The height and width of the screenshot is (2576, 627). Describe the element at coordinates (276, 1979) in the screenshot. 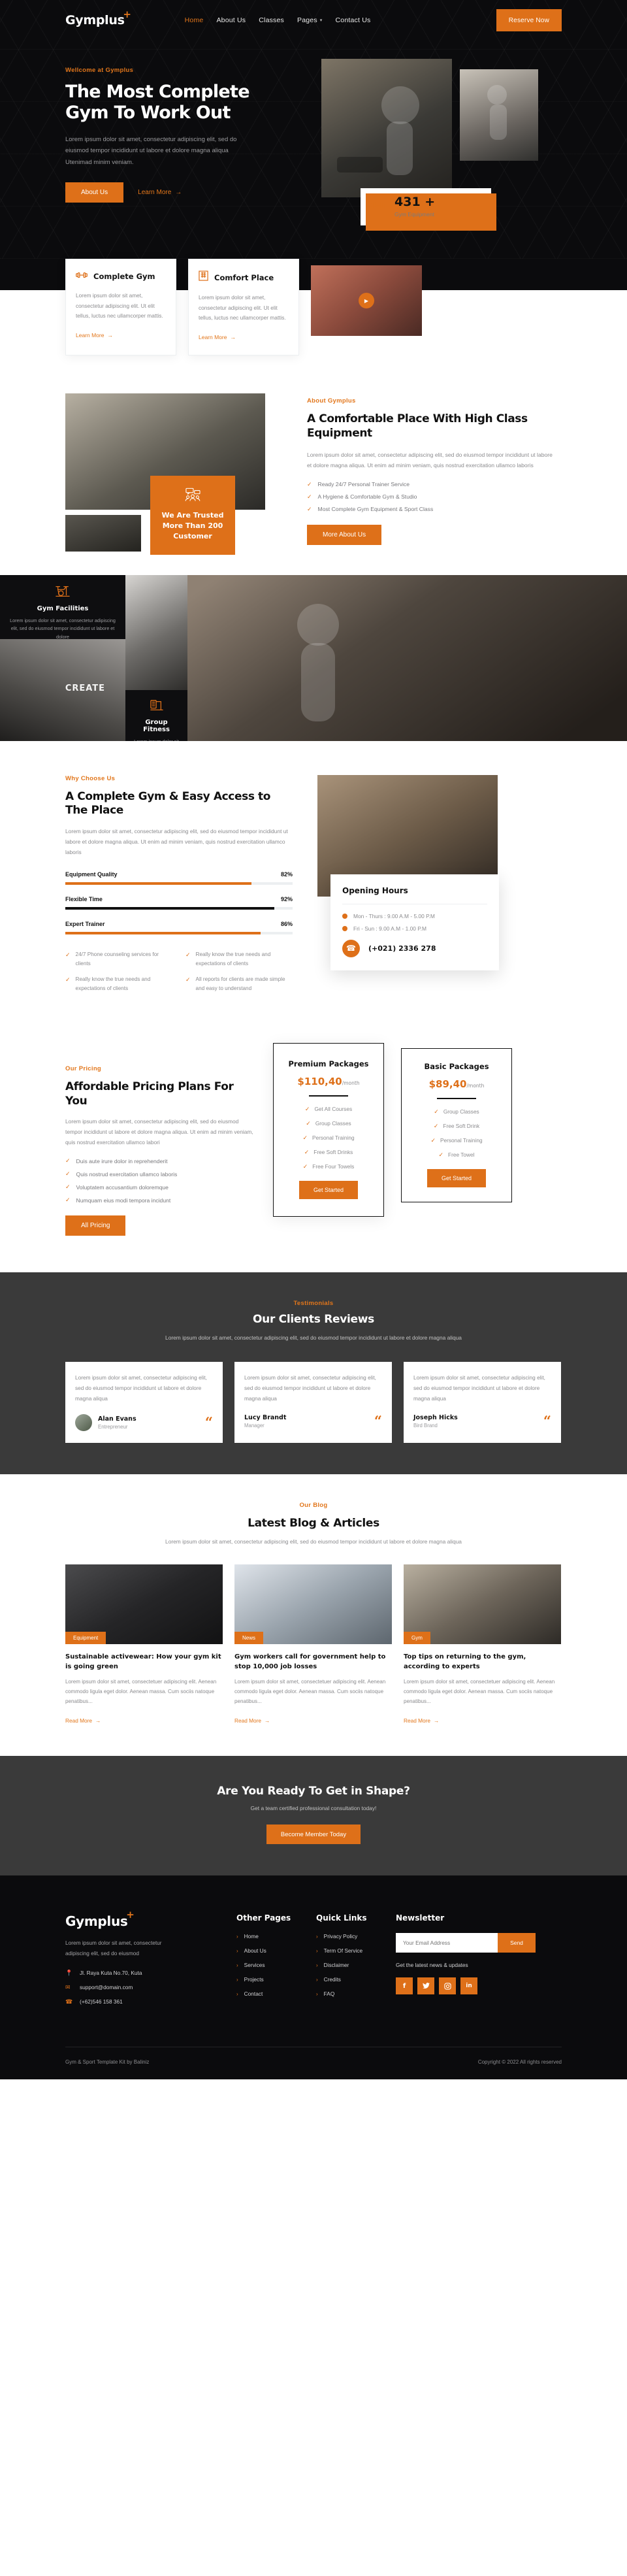

I see `footer-link-projects: › Projects` at that location.